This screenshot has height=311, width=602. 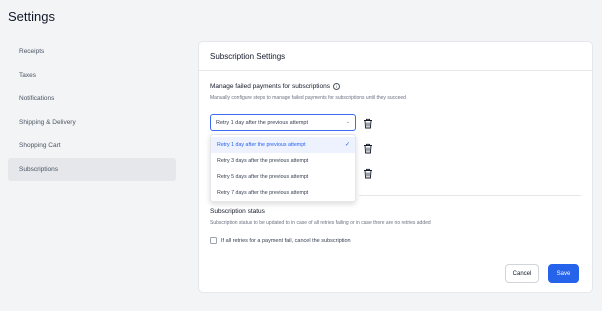 I want to click on chevron-down-icon: ⌄, so click(x=347, y=122).